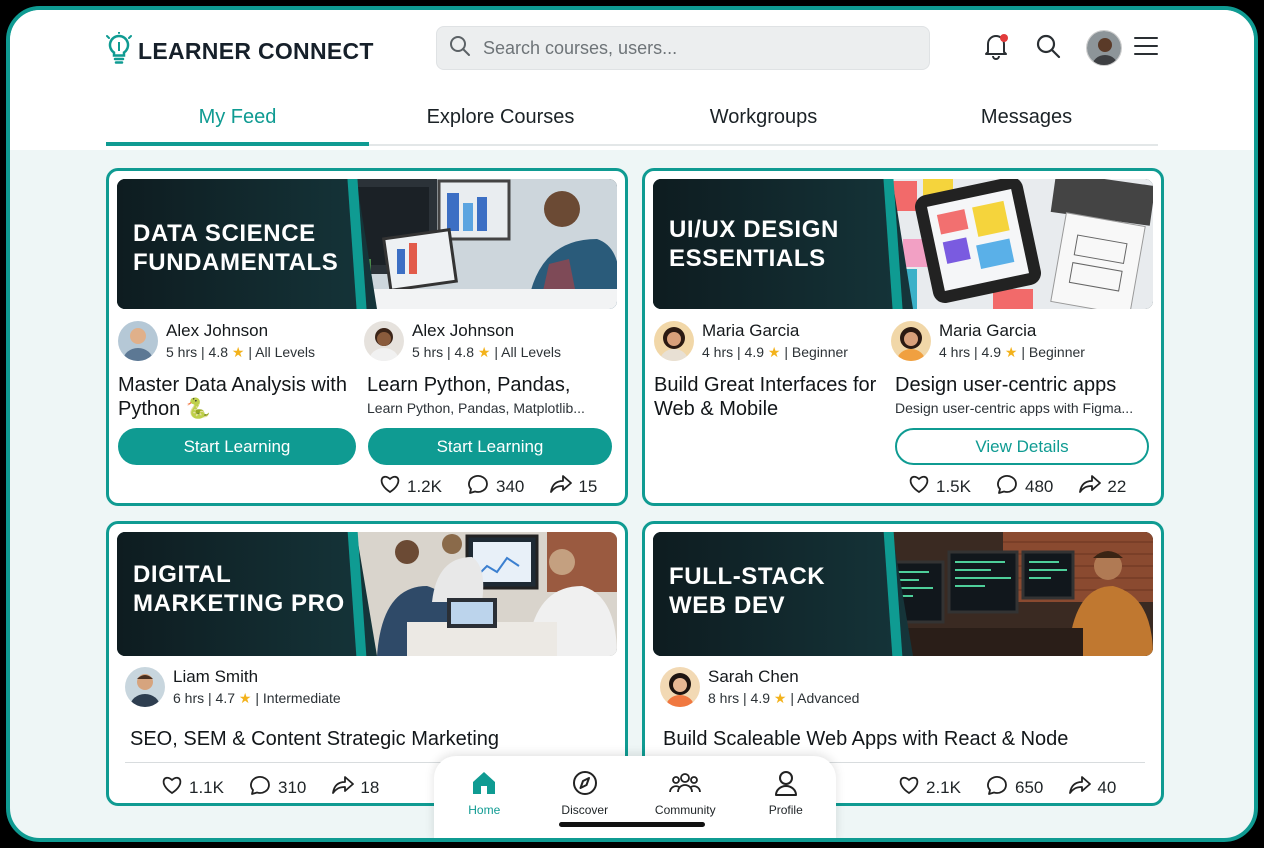  What do you see at coordinates (1022, 446) in the screenshot?
I see `view-details-button: View Details` at bounding box center [1022, 446].